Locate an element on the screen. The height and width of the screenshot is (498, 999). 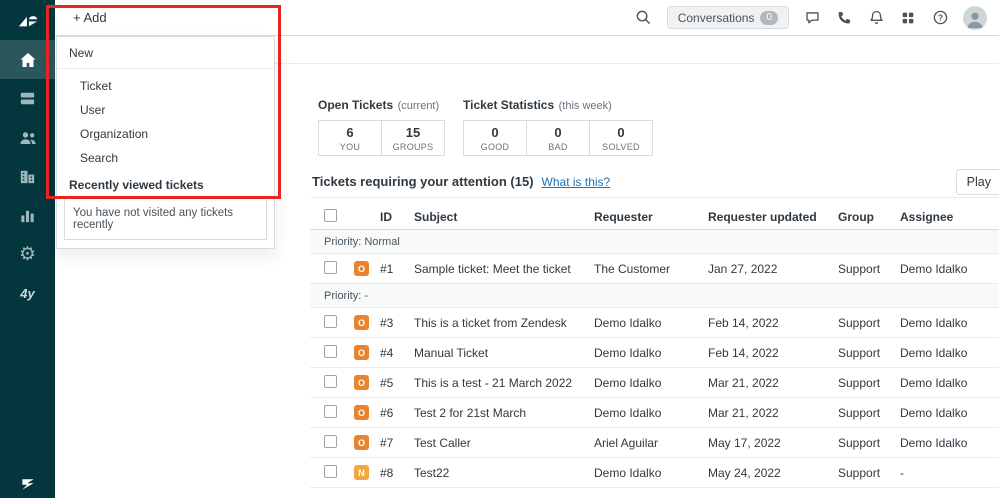
stat-cell: 0 SOLVED is located at coordinates (621, 138).